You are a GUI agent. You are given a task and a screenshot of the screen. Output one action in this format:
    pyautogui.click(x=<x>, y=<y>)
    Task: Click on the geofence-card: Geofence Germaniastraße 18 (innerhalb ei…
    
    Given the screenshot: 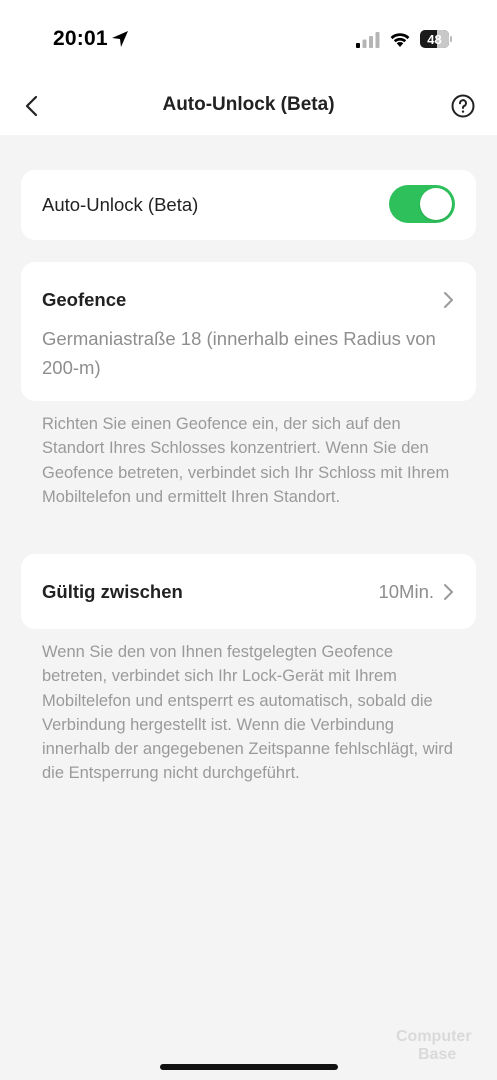 What is the action you would take?
    pyautogui.click(x=248, y=331)
    